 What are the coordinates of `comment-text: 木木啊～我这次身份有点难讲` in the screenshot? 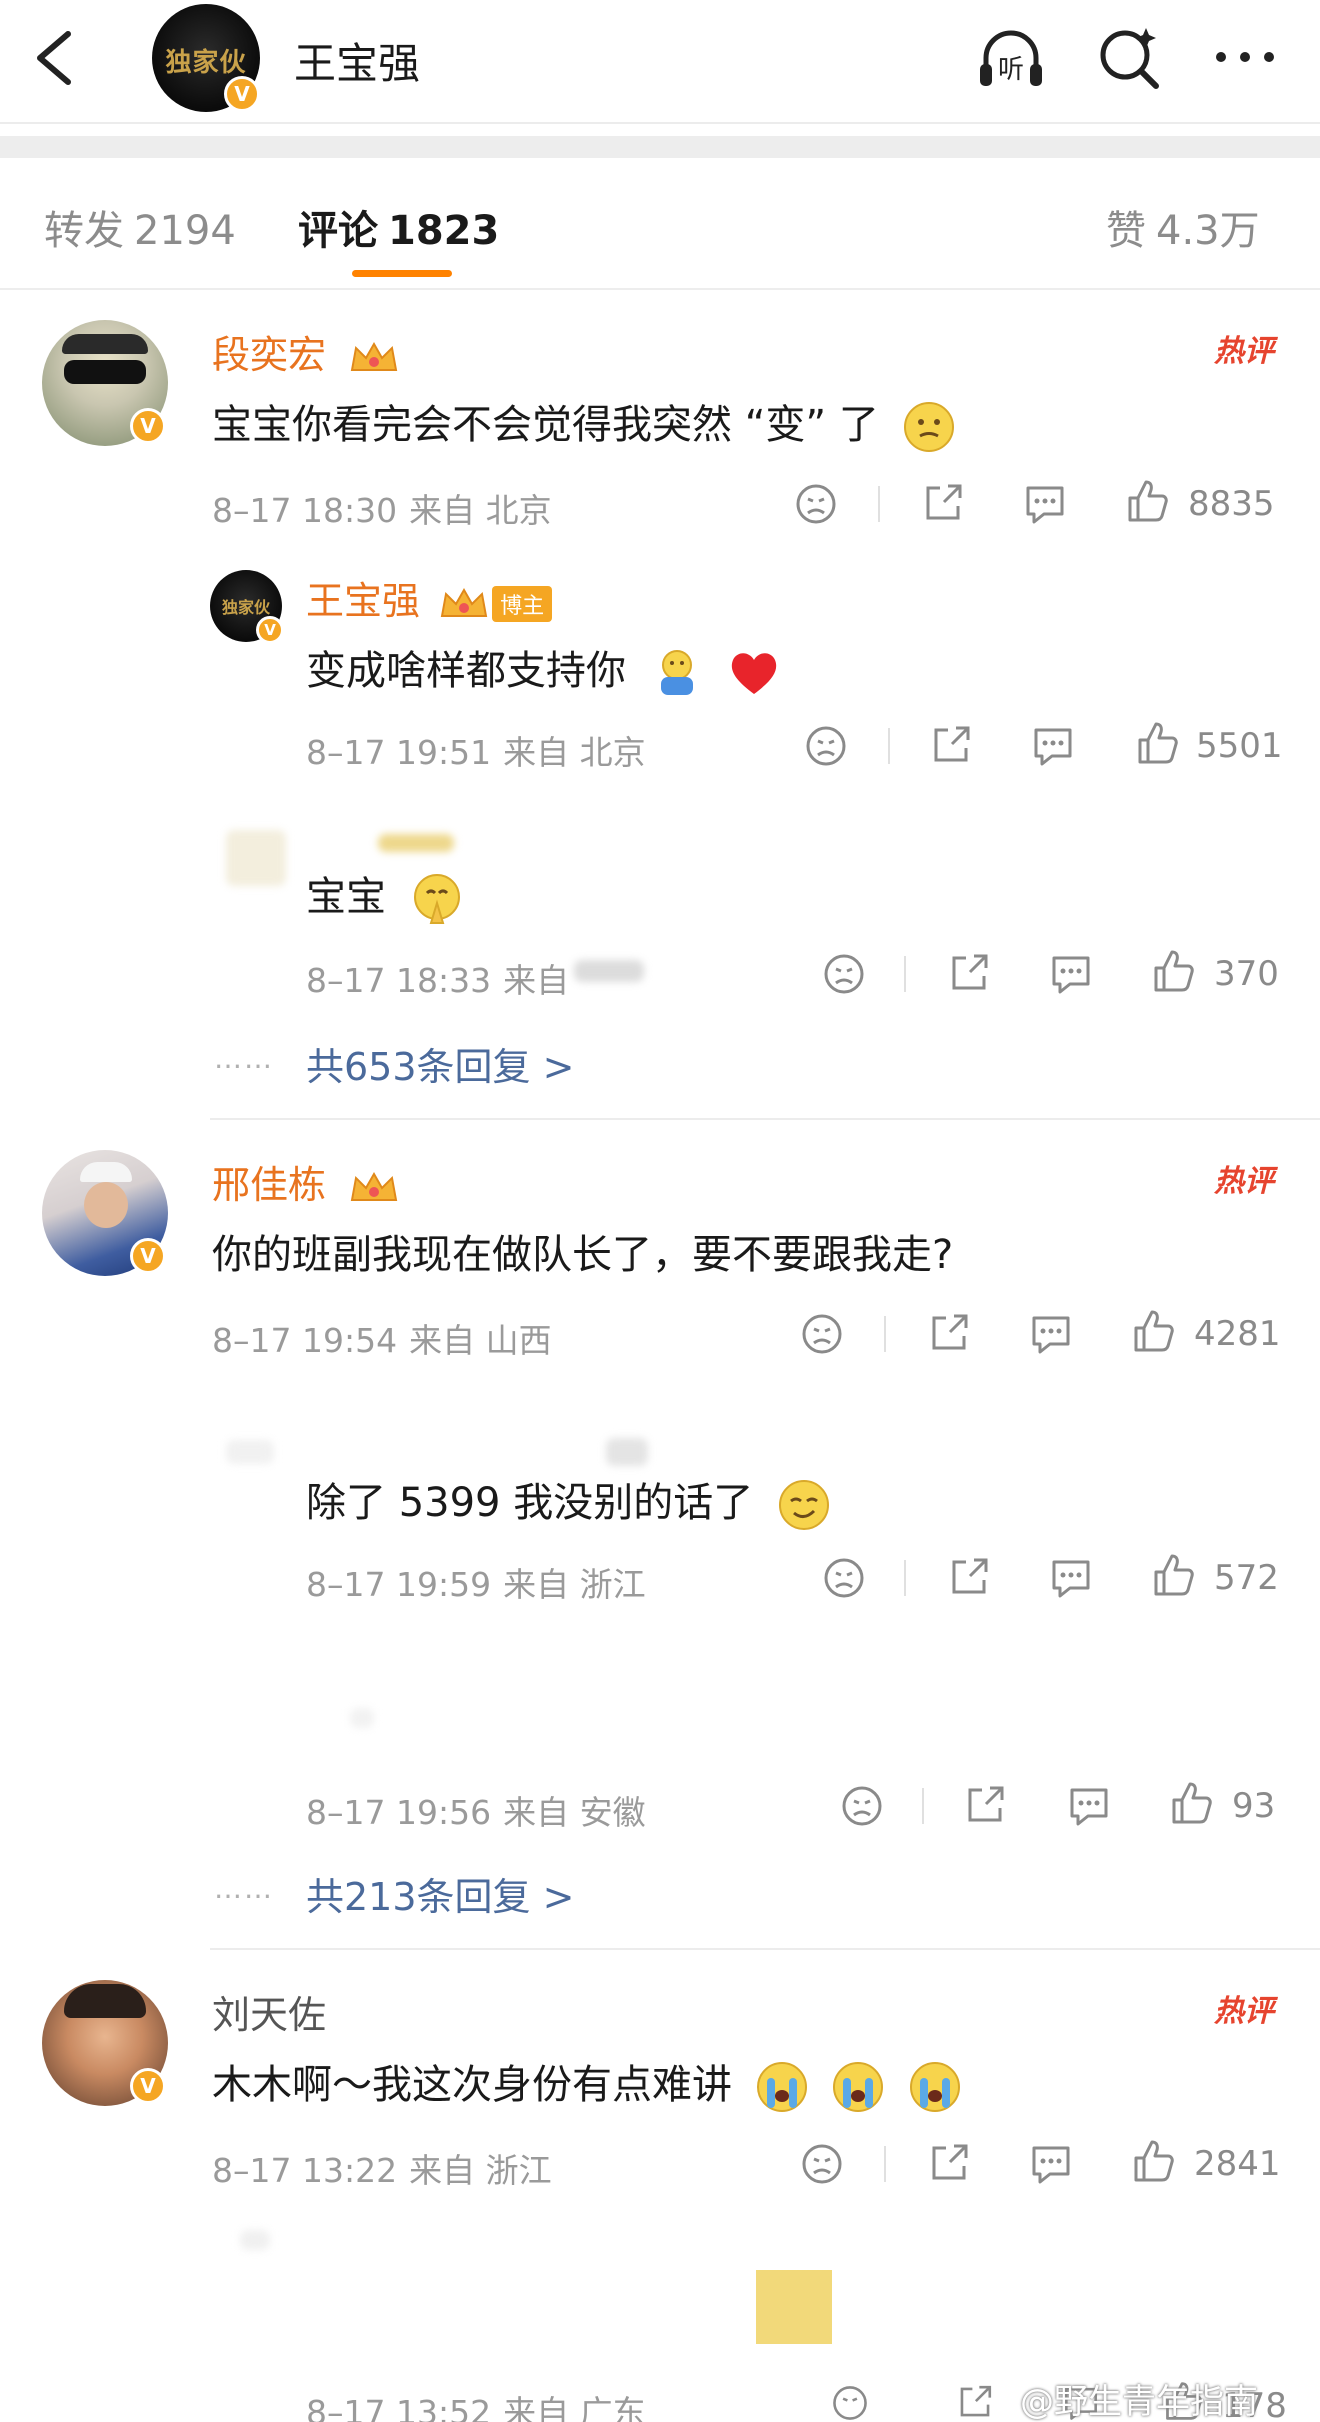 It's located at (587, 2083).